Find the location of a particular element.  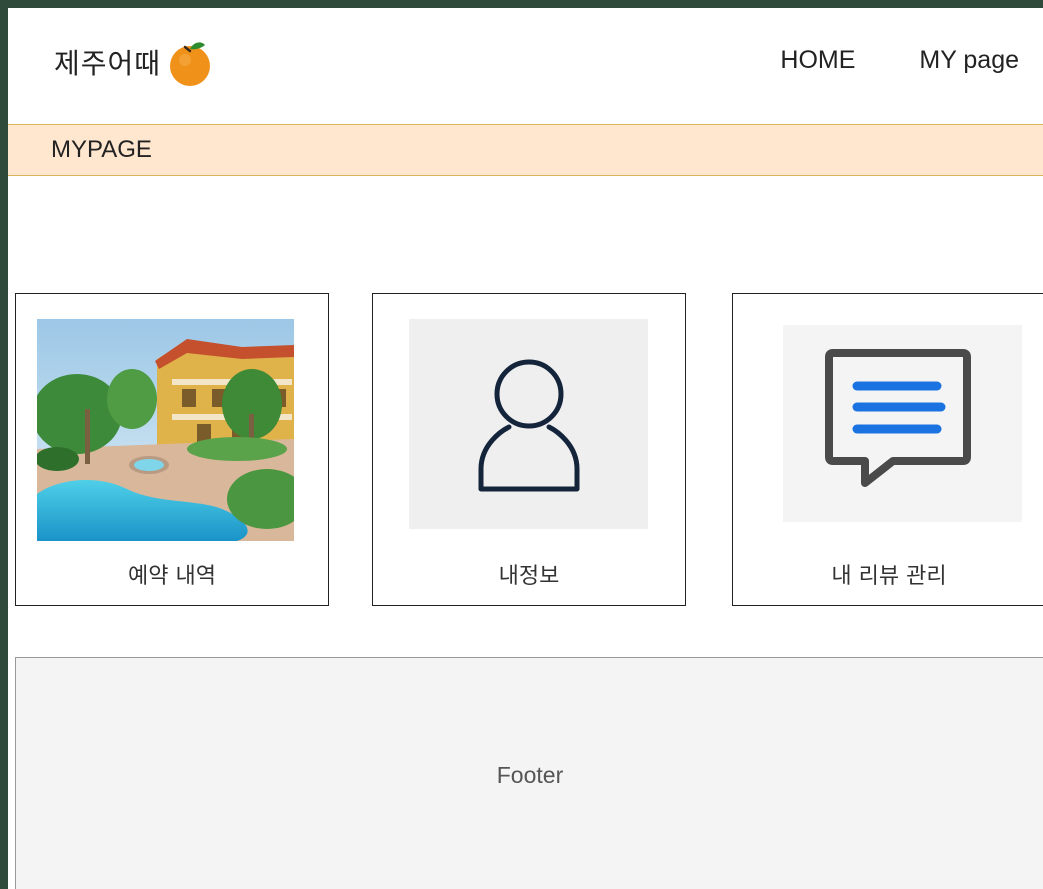

page-title: MYPAGE is located at coordinates (101, 149).